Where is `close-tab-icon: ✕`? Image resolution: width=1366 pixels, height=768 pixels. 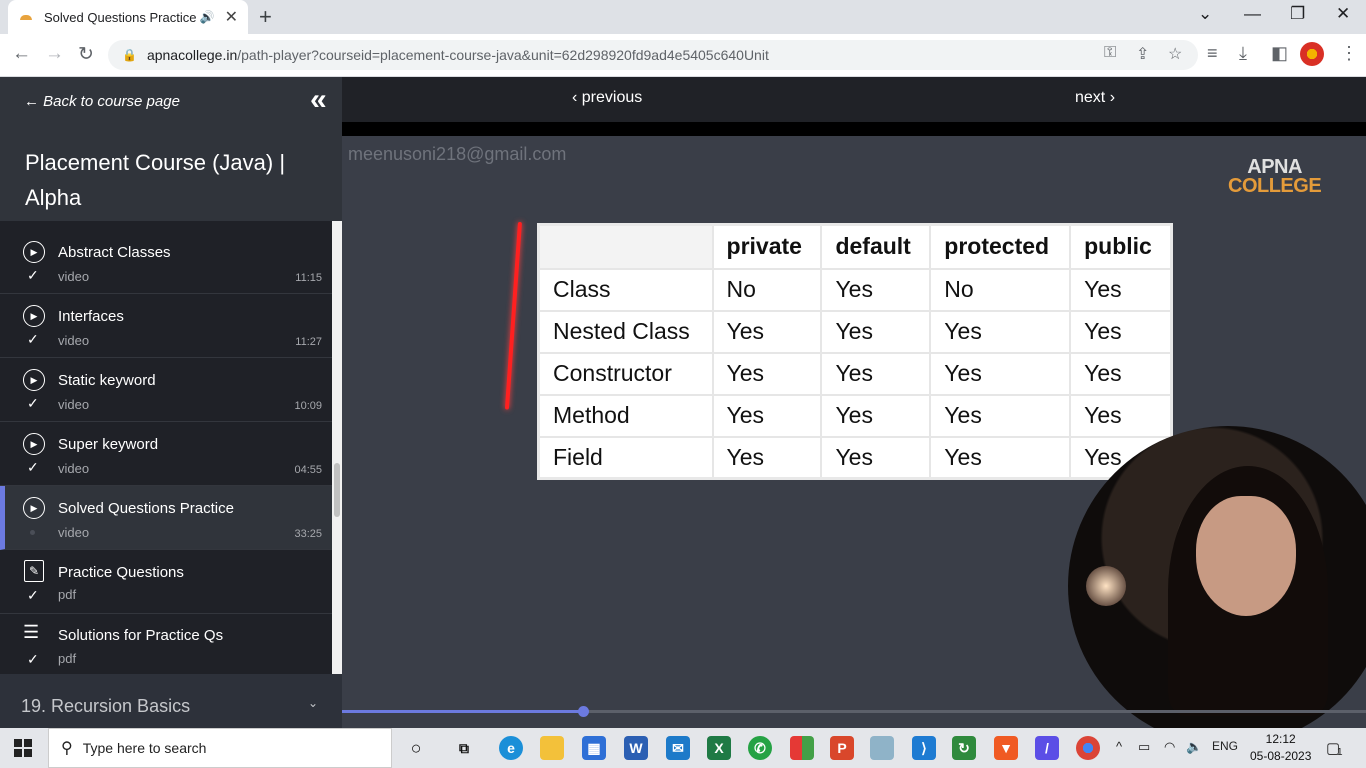 close-tab-icon: ✕ is located at coordinates (231, 17).